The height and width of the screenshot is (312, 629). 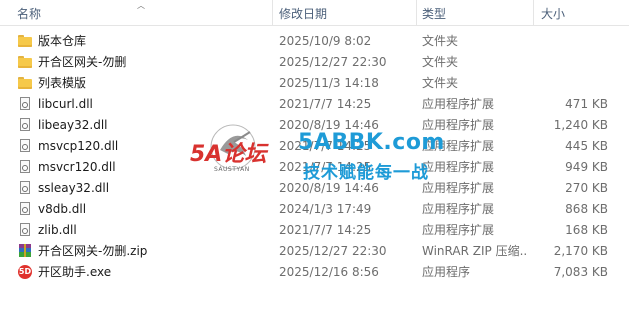 What do you see at coordinates (141, 5) in the screenshot?
I see `sort-ascending-icon: ︿` at bounding box center [141, 5].